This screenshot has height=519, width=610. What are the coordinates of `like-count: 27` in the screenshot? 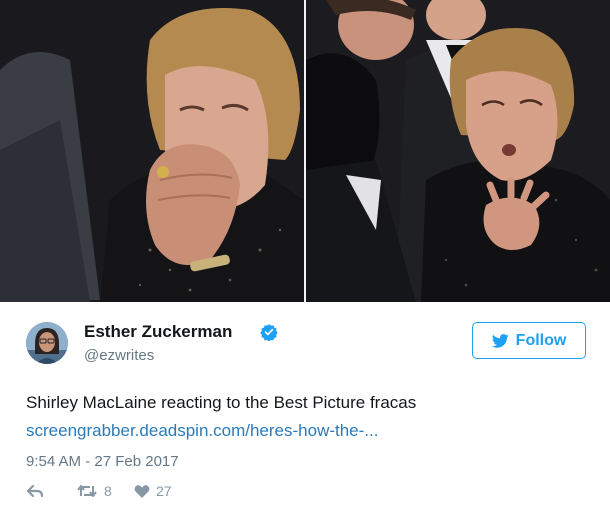 It's located at (164, 491).